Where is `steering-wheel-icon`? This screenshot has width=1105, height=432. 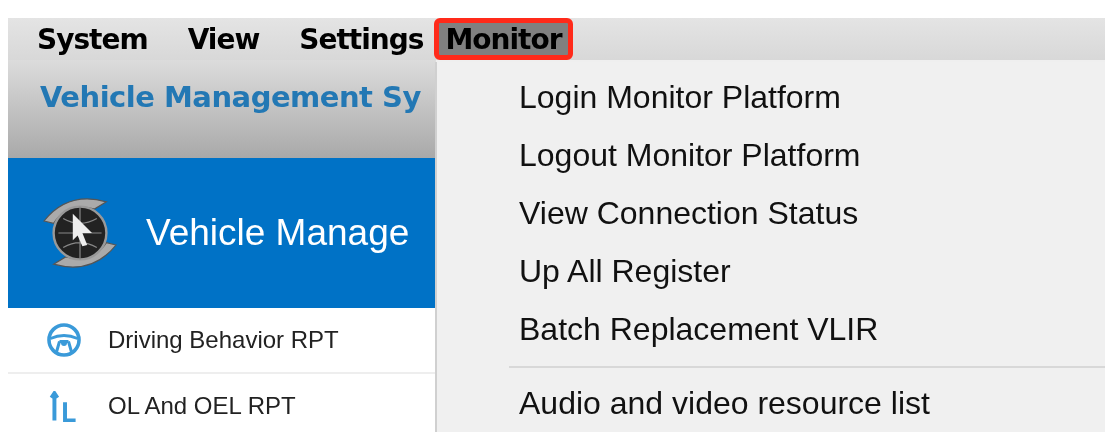 steering-wheel-icon is located at coordinates (64, 340).